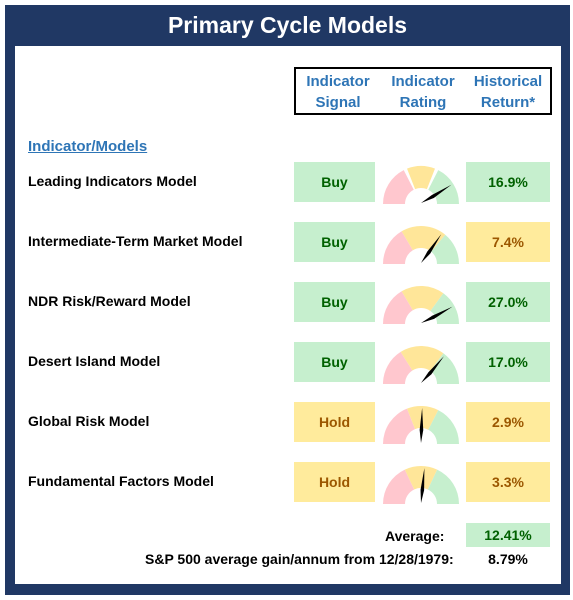 The width and height of the screenshot is (573, 600). I want to click on return-cell: 27.0%, so click(508, 302).